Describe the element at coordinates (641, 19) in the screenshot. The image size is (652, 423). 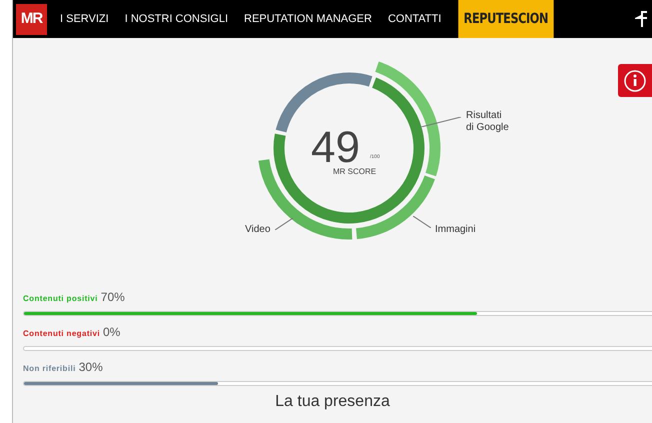
I see `pin-icon` at that location.